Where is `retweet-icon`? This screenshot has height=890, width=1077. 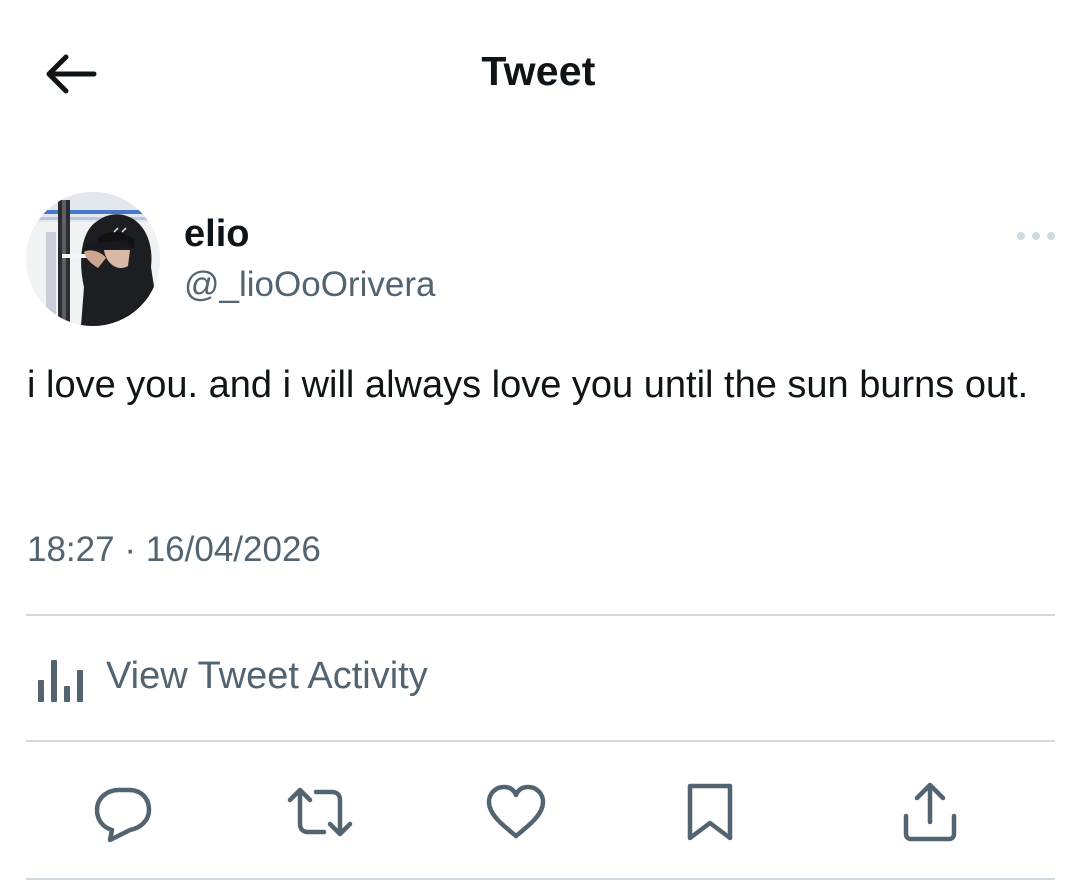
retweet-icon is located at coordinates (320, 812).